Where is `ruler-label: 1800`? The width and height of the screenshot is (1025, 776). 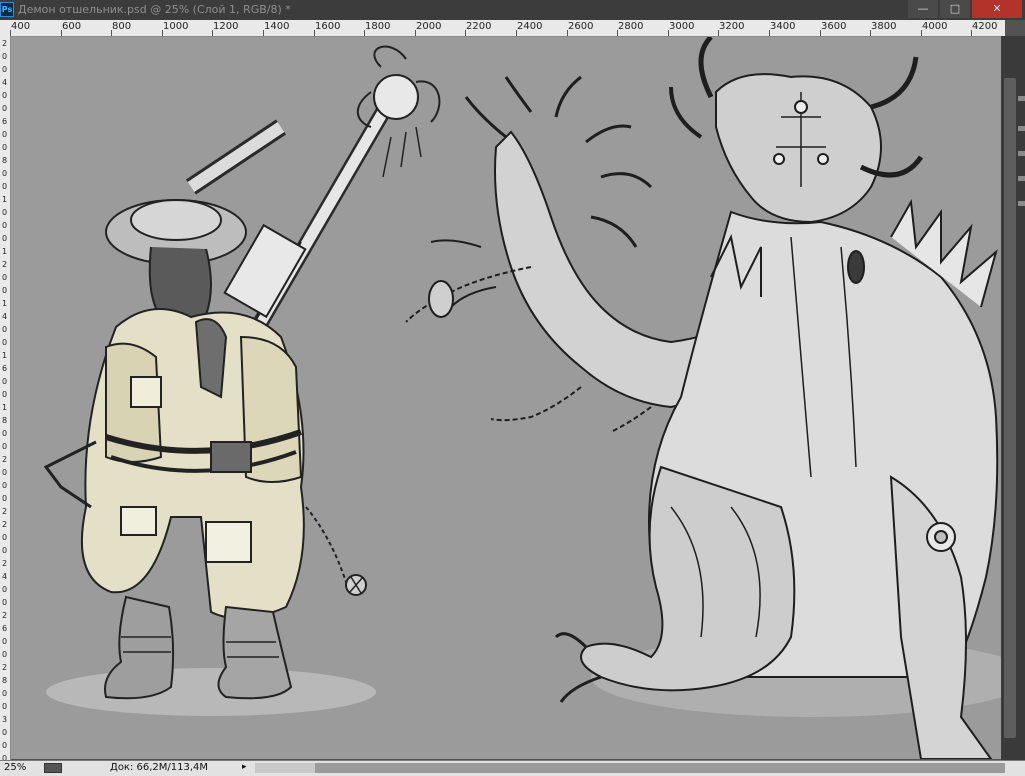
ruler-label: 1800 is located at coordinates (378, 26).